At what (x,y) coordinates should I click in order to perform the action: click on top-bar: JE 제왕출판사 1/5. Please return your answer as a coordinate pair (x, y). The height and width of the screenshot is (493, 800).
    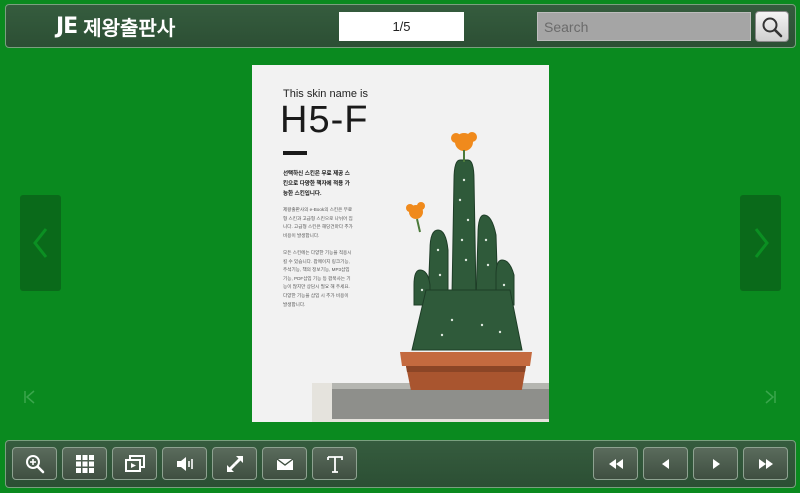
    Looking at the image, I should click on (400, 26).